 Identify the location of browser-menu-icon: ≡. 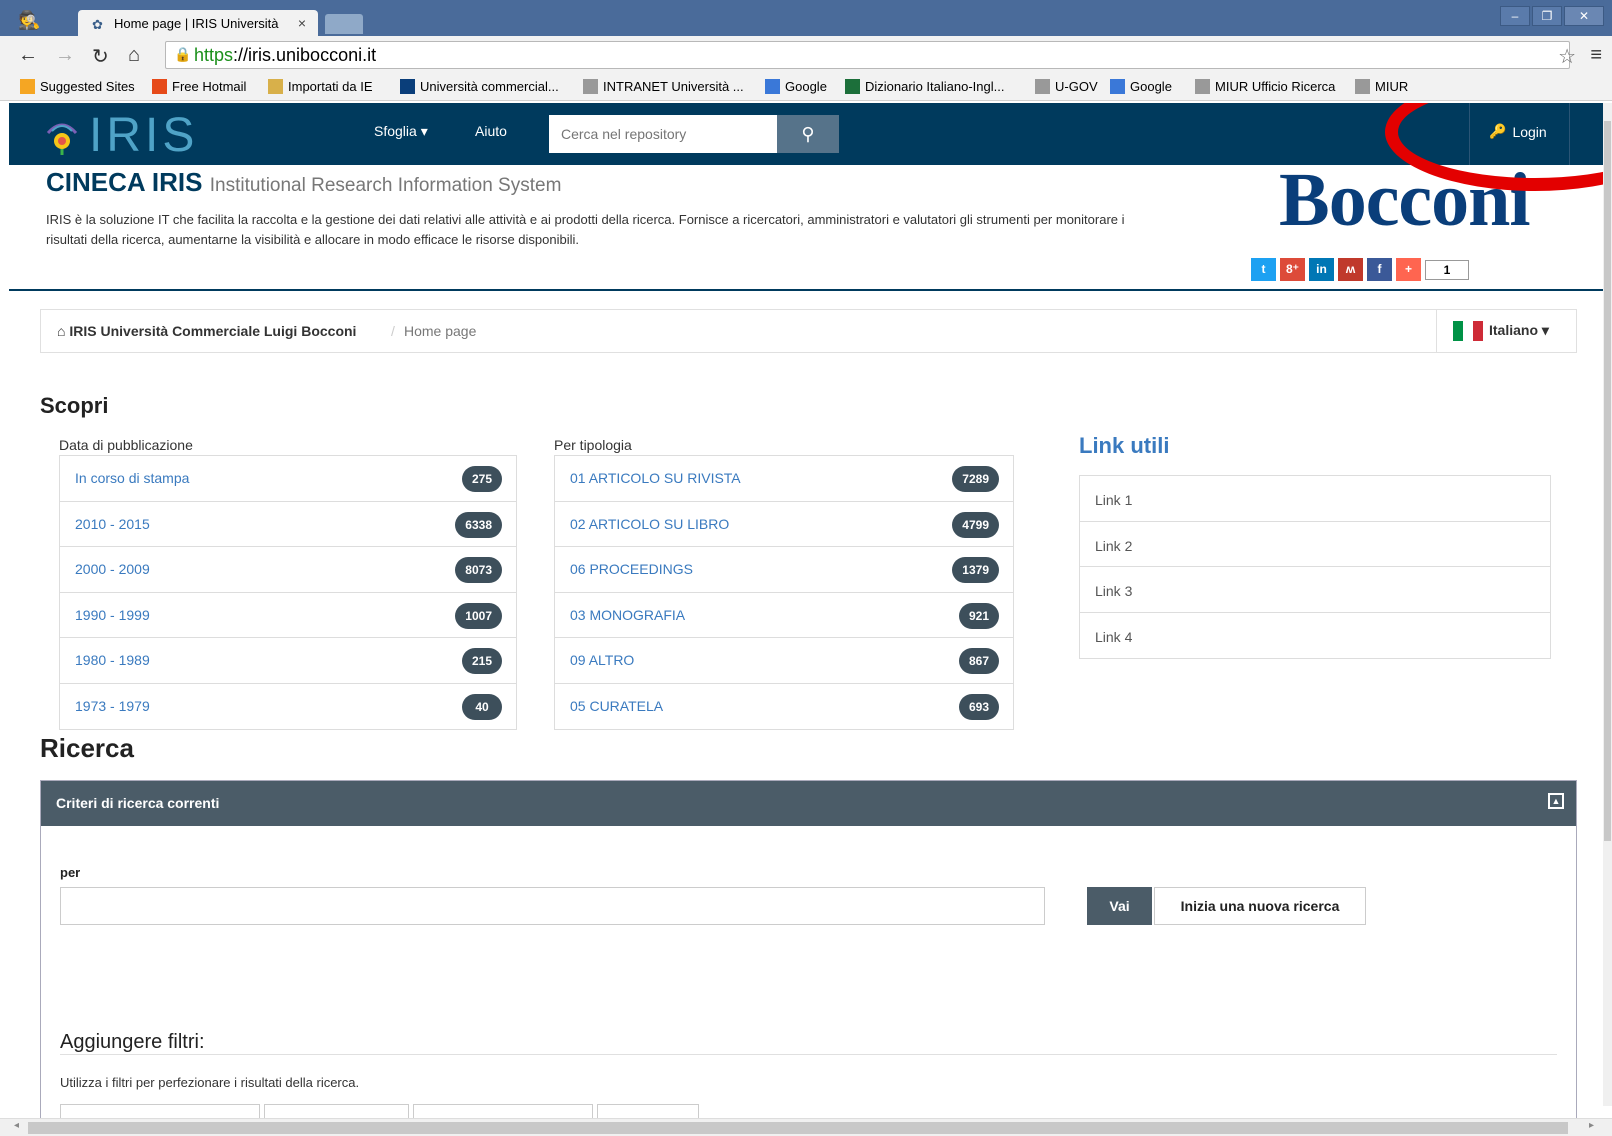
(1596, 55).